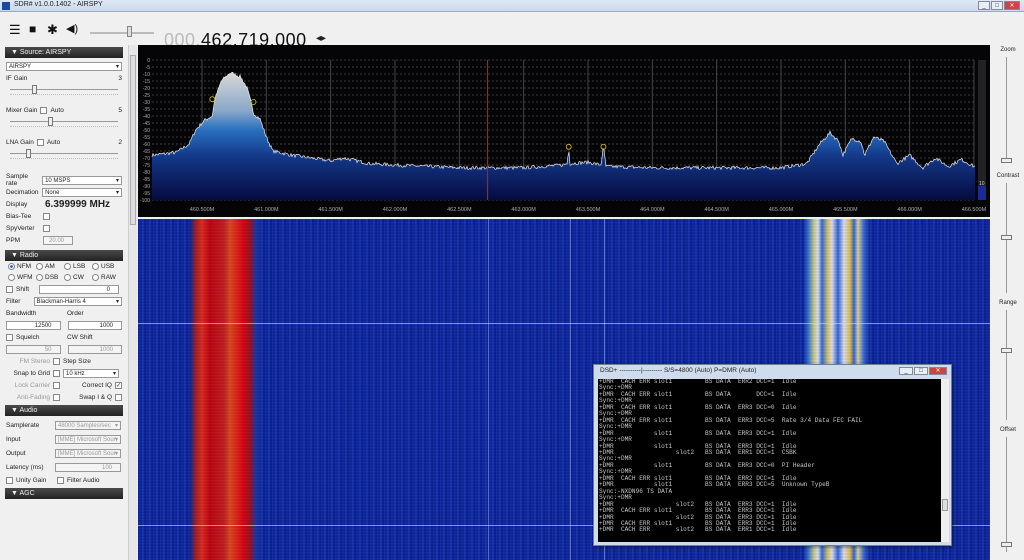 This screenshot has width=1024, height=560. What do you see at coordinates (9, 480) in the screenshot?
I see `unity-gain-checkbox` at bounding box center [9, 480].